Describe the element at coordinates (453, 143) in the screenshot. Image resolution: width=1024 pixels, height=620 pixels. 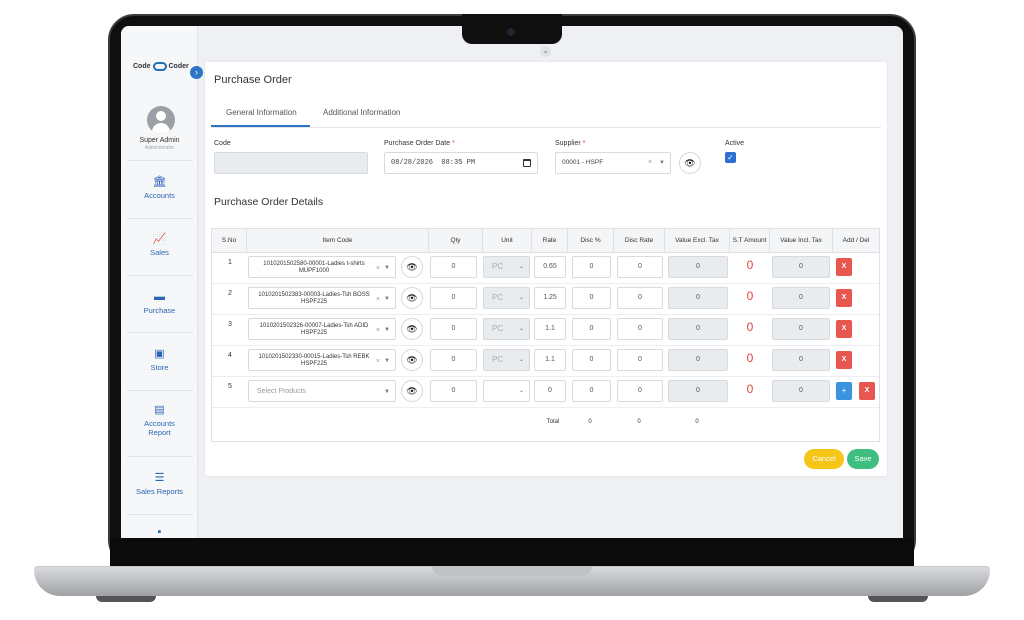
I see `required-mark: *` at that location.